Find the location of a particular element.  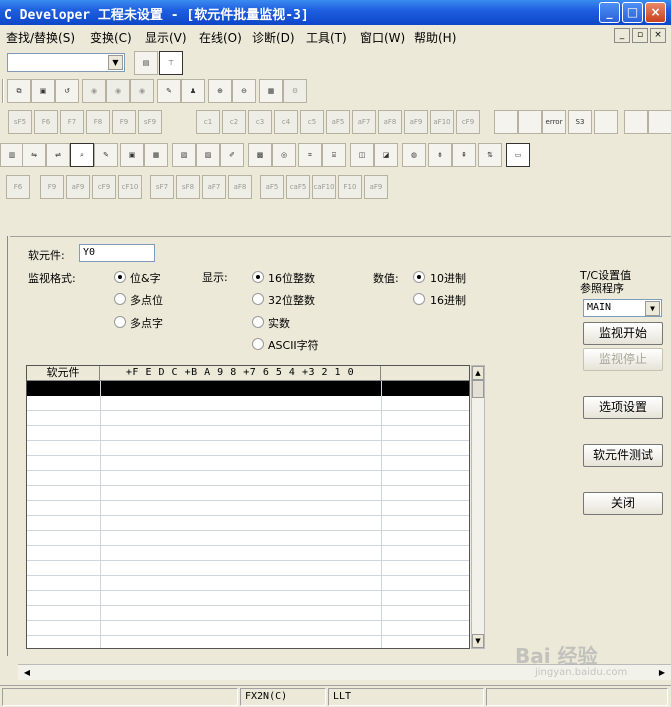

tool-icon: ✐ is located at coordinates (232, 155).